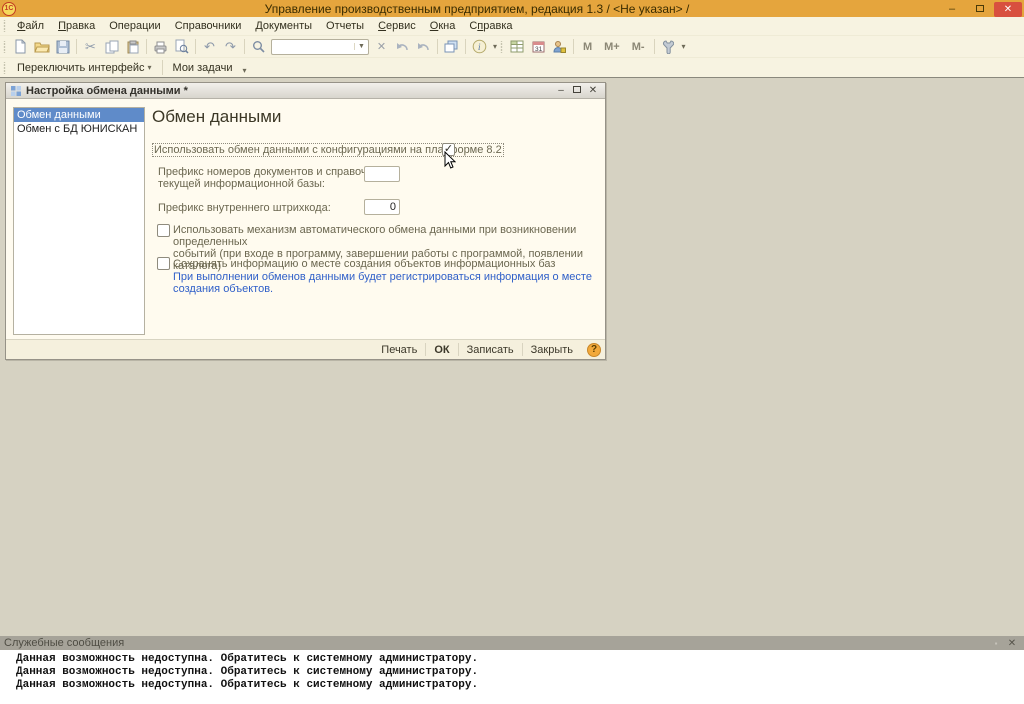 The height and width of the screenshot is (704, 1024). What do you see at coordinates (381, 46) in the screenshot?
I see `clear-search-button: ✕` at bounding box center [381, 46].